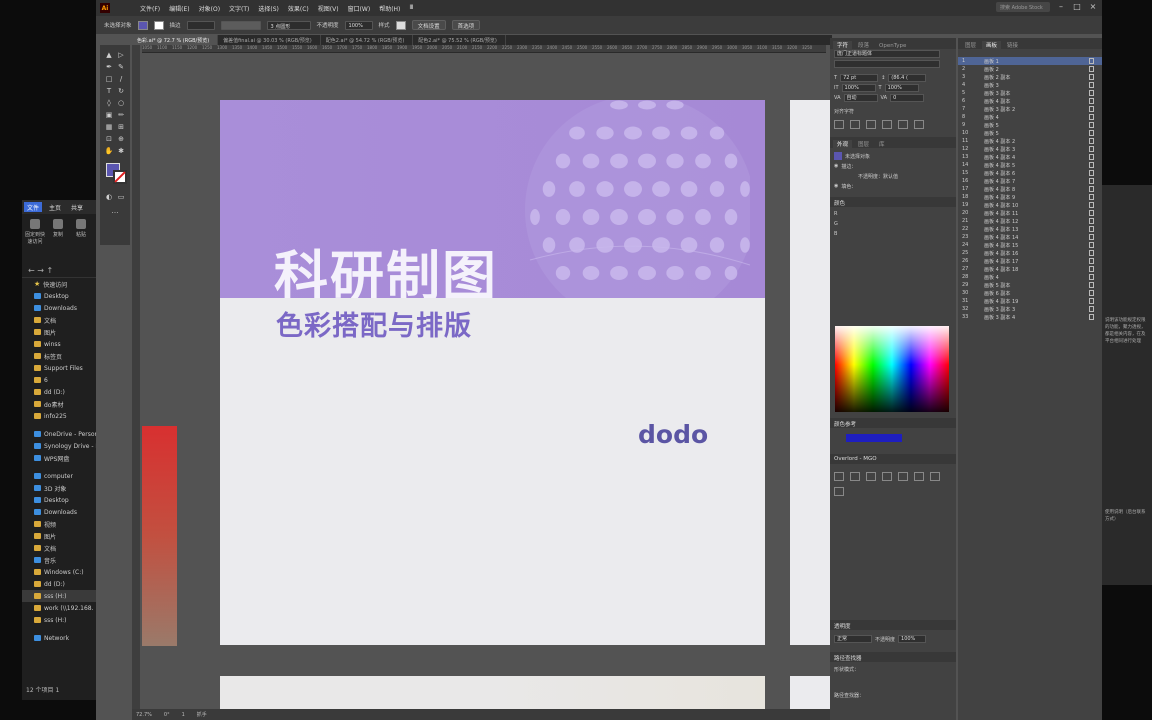 The image size is (1152, 720). Describe the element at coordinates (1030, 285) in the screenshot. I see `artboard-row: 29 画板 5 副本` at that location.